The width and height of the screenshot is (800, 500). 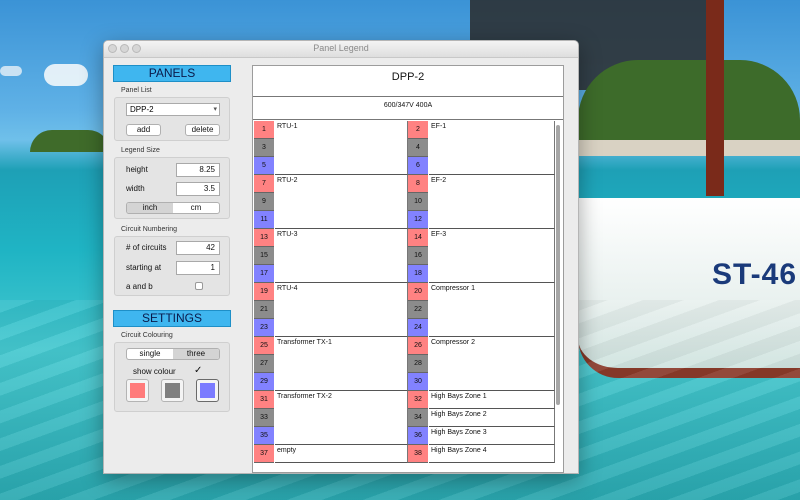 What do you see at coordinates (198, 268) in the screenshot?
I see `starting-at-field: 1` at bounding box center [198, 268].